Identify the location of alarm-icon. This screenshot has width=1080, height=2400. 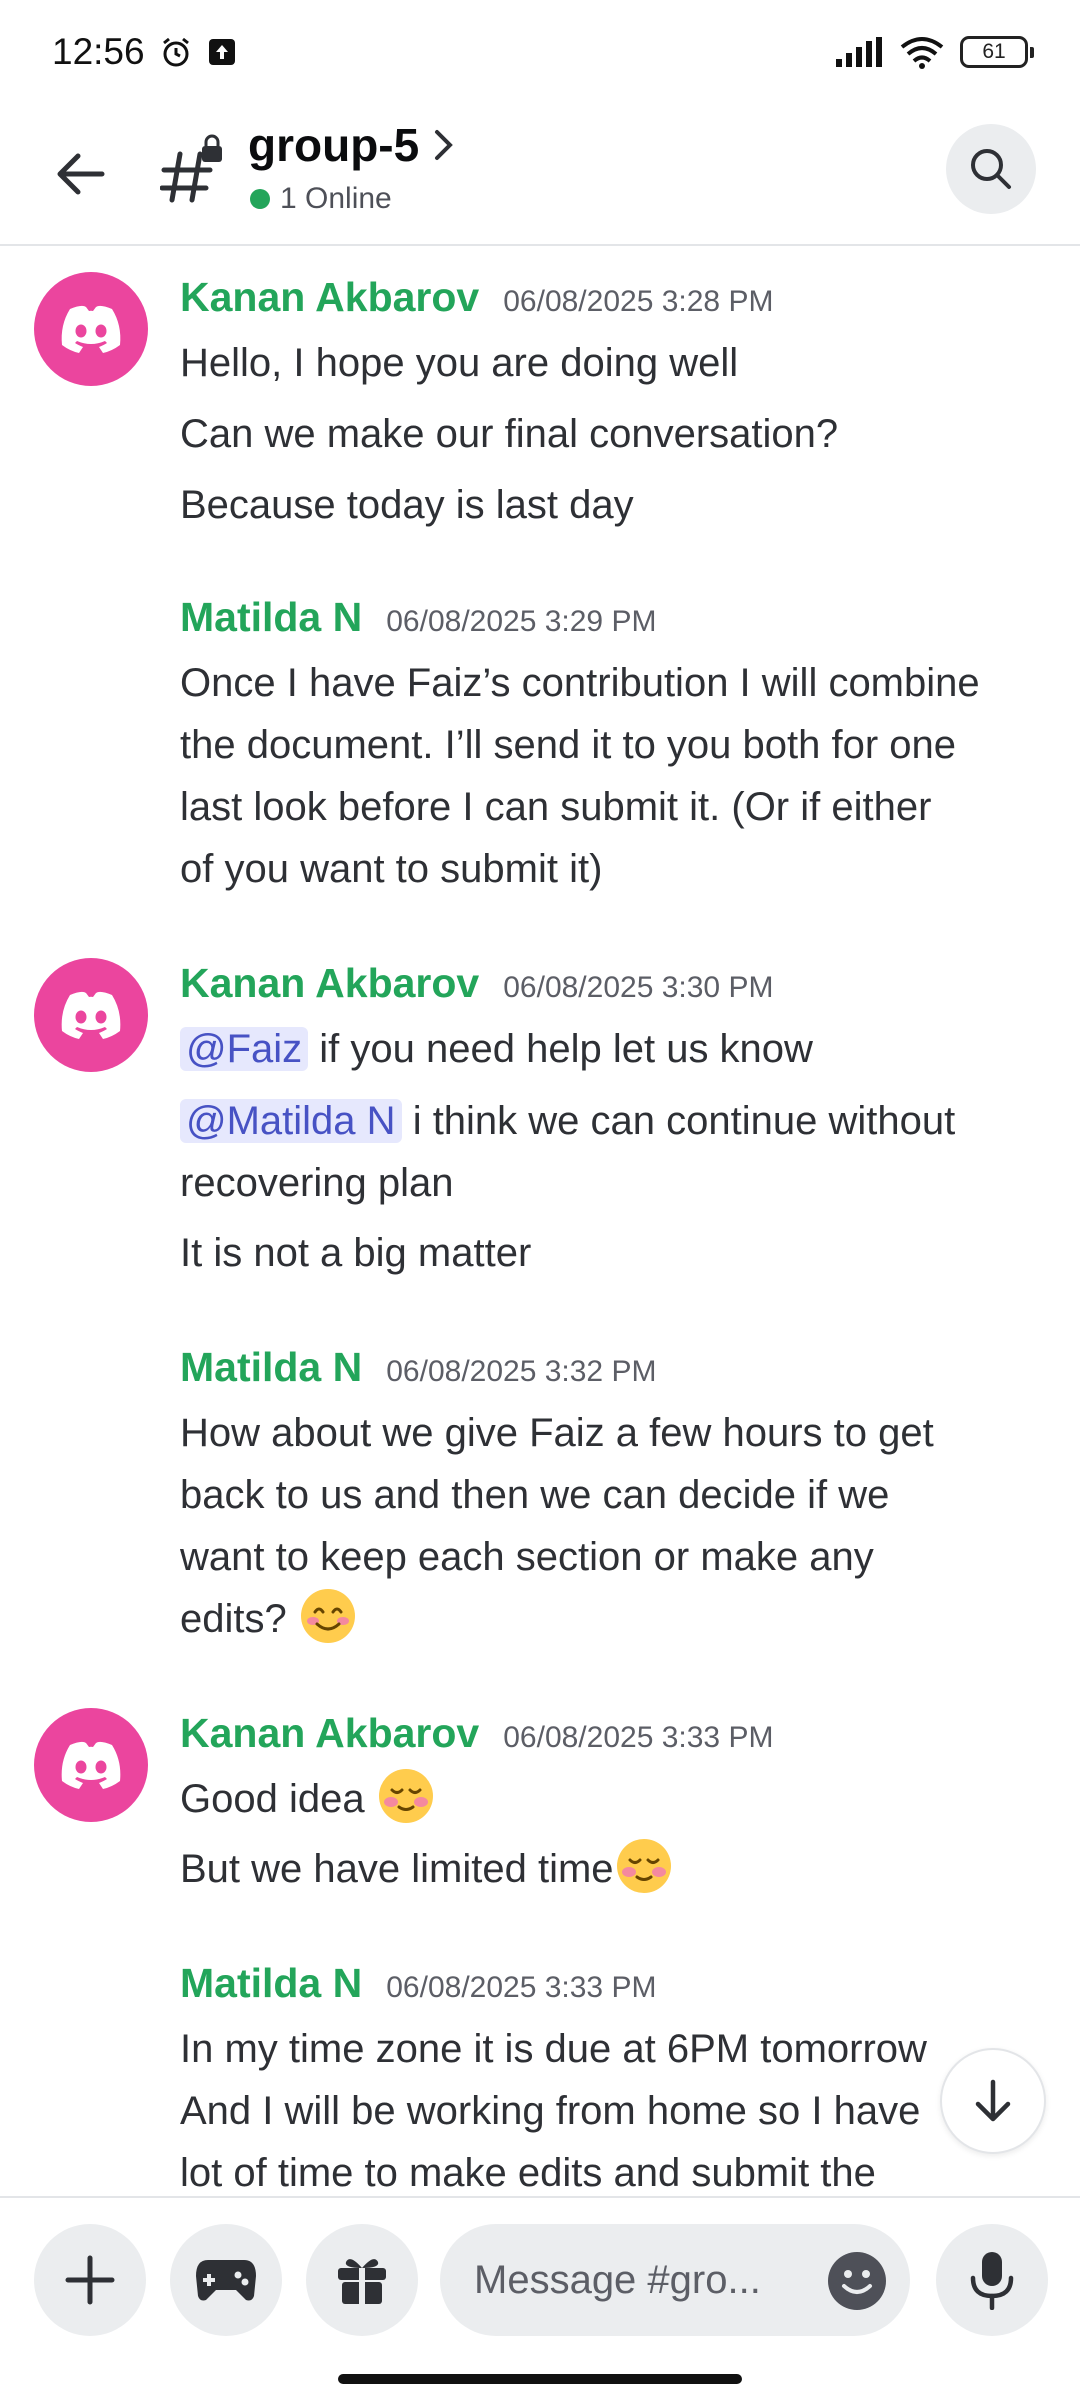
(176, 52).